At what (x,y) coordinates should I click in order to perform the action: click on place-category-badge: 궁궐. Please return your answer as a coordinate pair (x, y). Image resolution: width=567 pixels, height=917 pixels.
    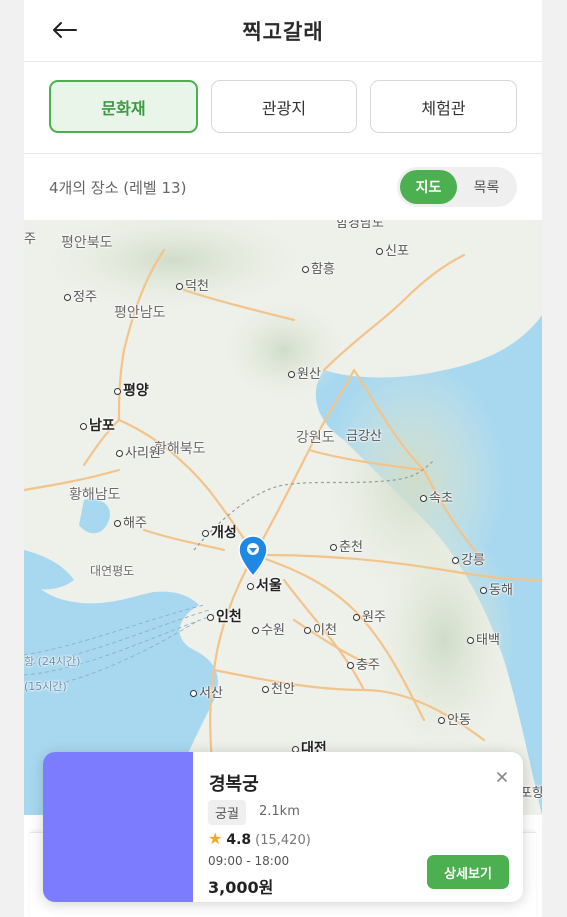
    Looking at the image, I should click on (227, 812).